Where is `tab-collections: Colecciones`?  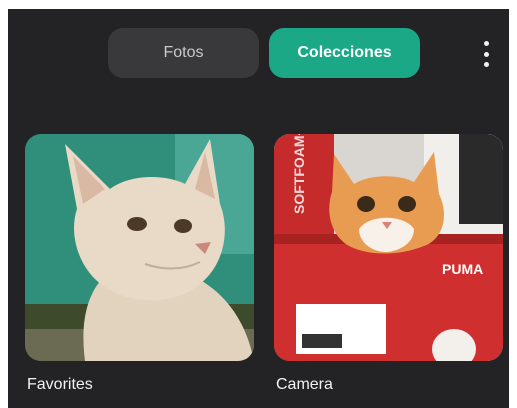
tab-collections: Colecciones is located at coordinates (344, 53).